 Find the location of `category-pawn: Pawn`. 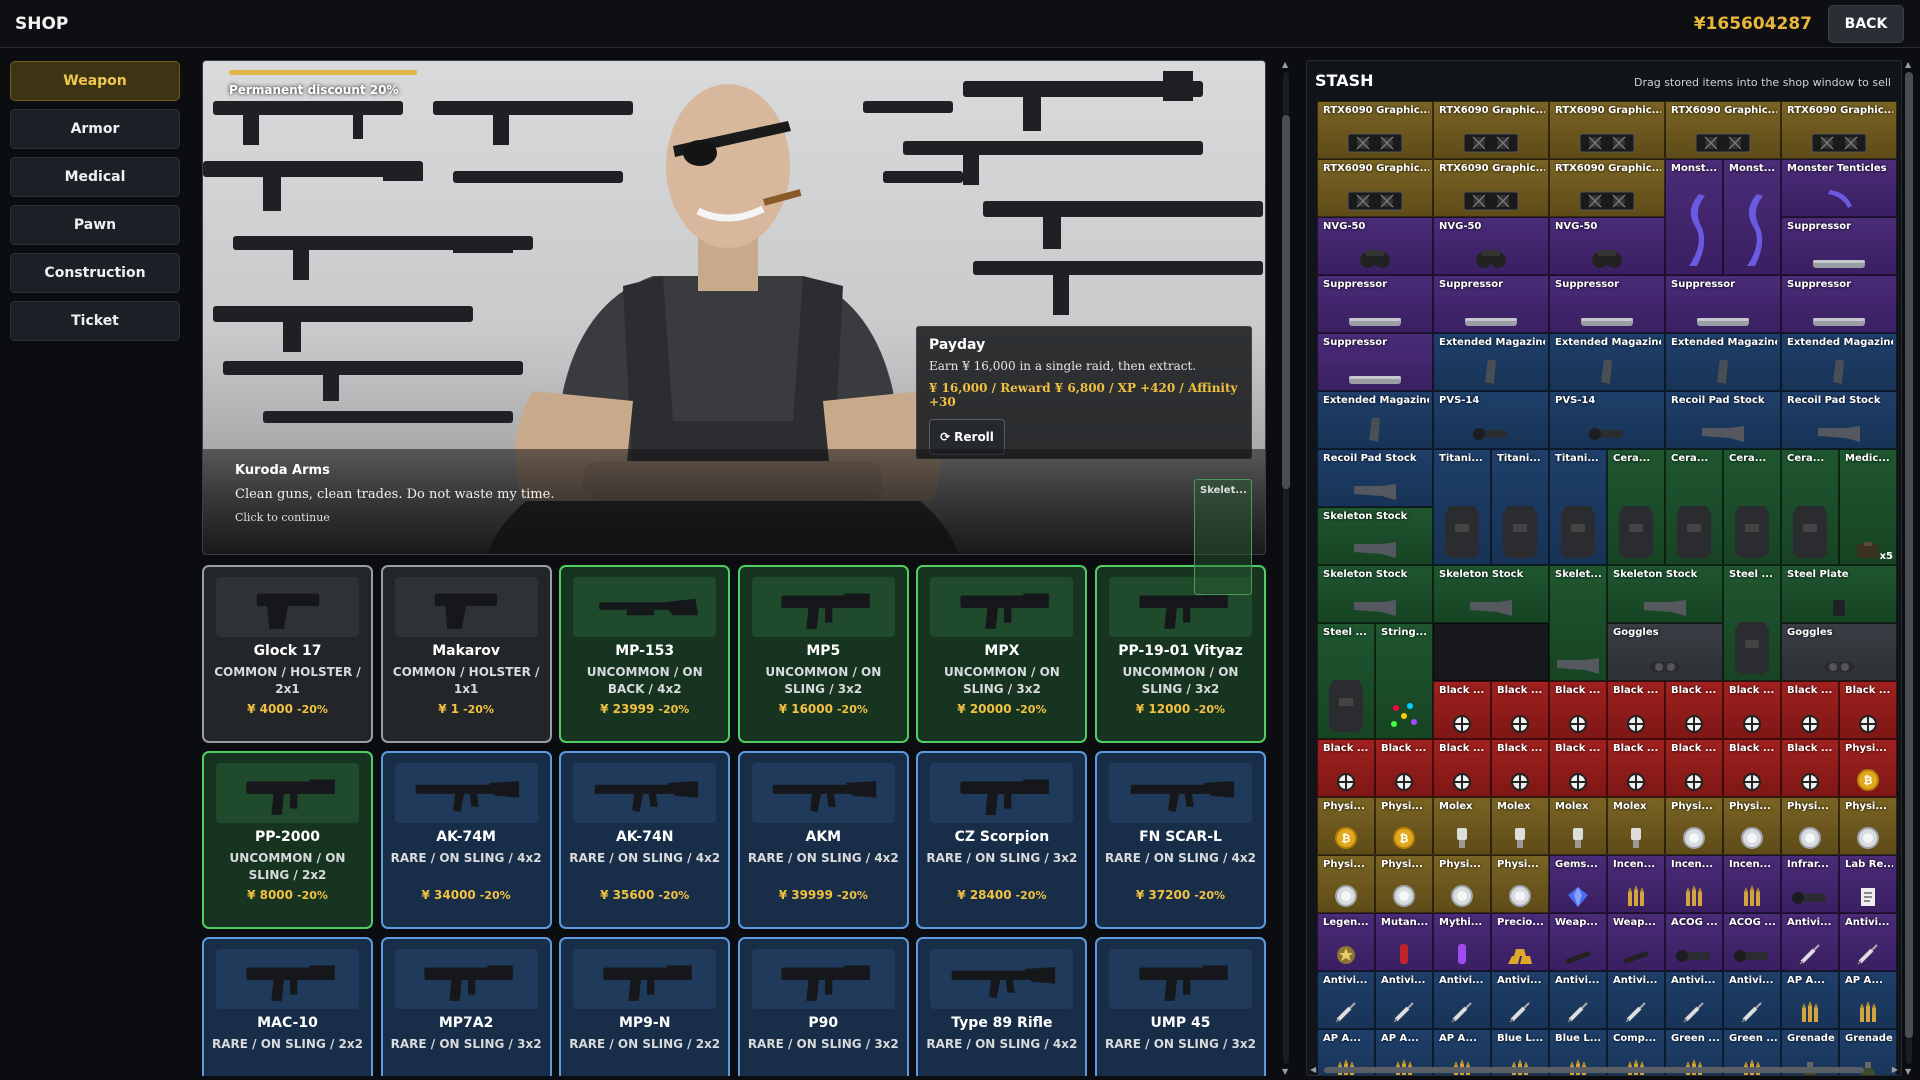

category-pawn: Pawn is located at coordinates (95, 225).